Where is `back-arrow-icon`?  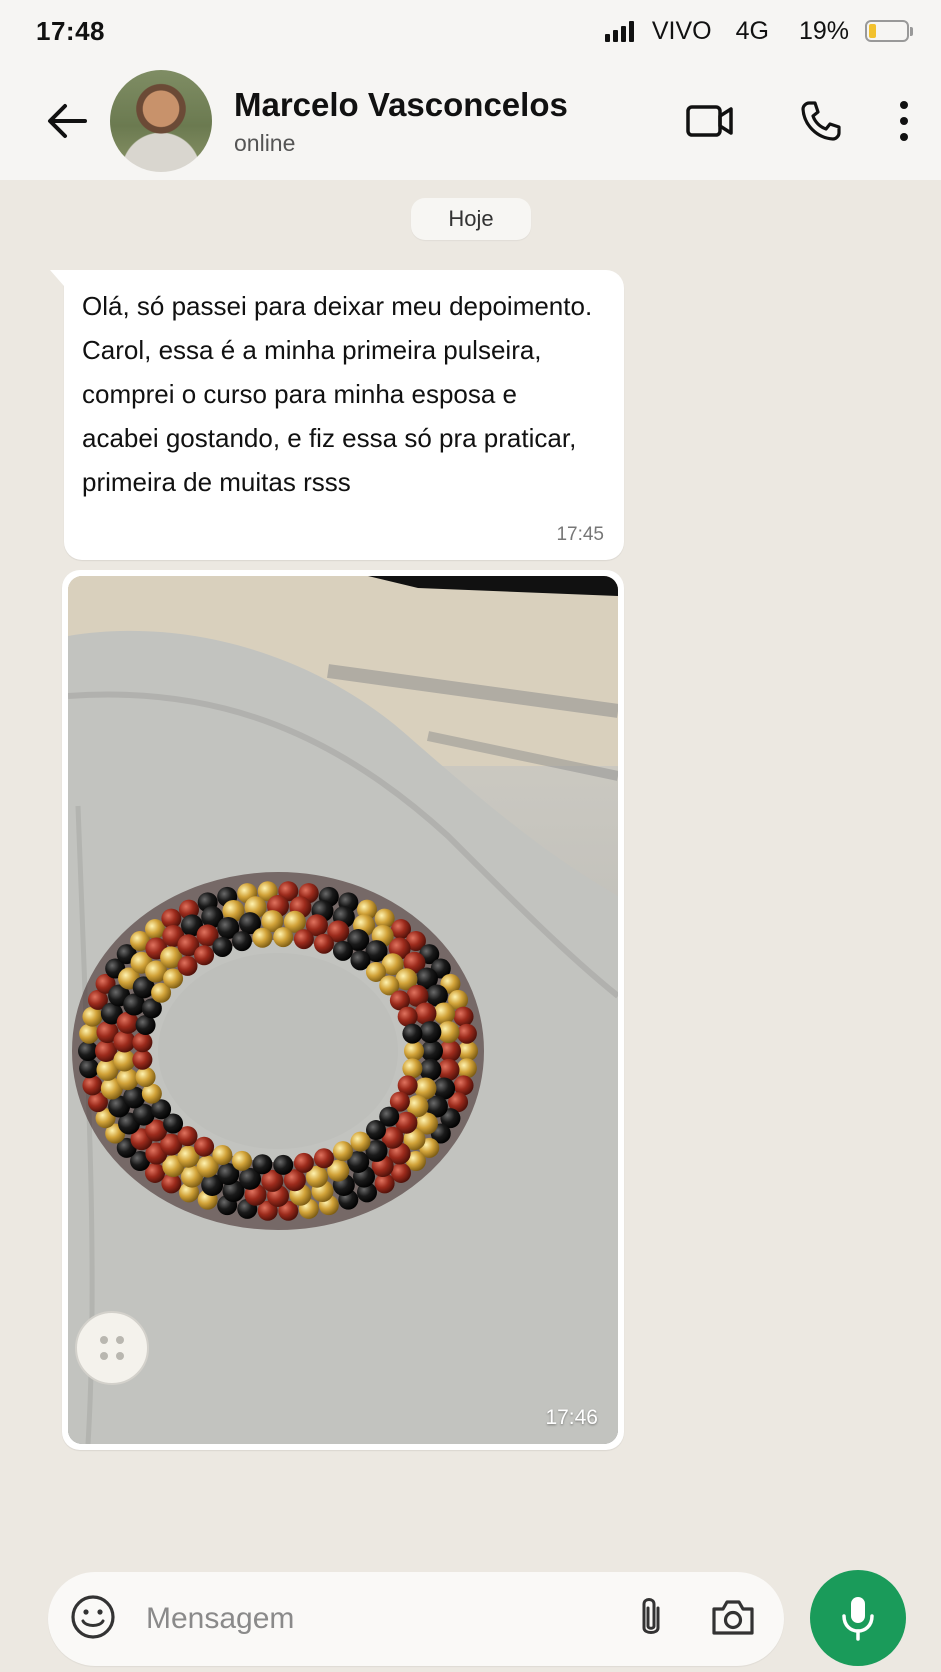 back-arrow-icon is located at coordinates (67, 121).